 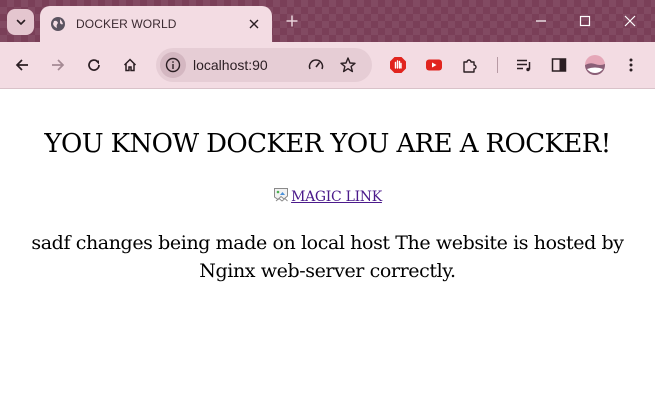 I want to click on close-tab-icon, so click(x=254, y=24).